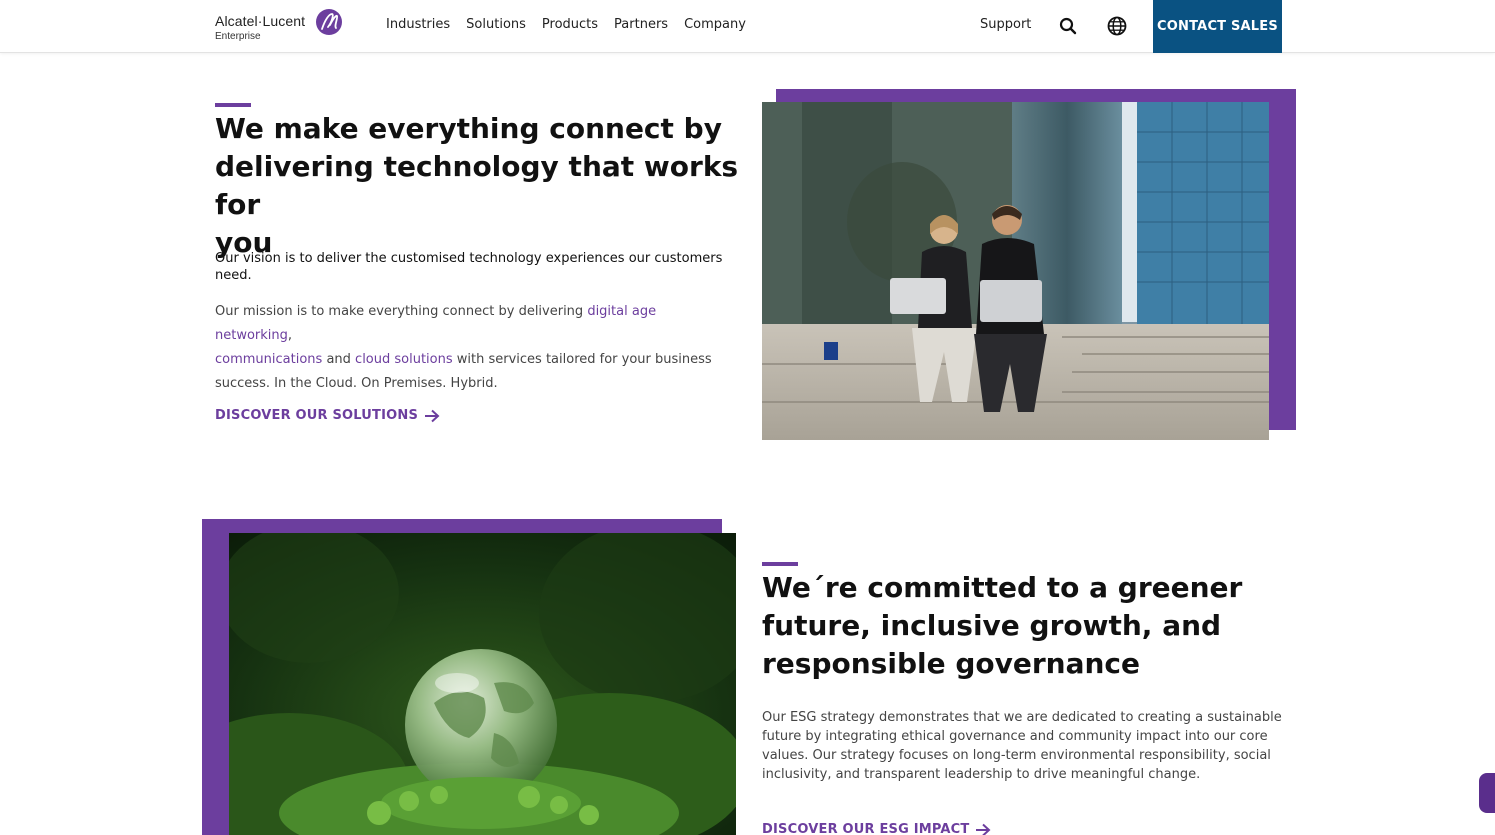  Describe the element at coordinates (404, 359) in the screenshot. I see `cloud-solutions-link: cloud solutions` at that location.